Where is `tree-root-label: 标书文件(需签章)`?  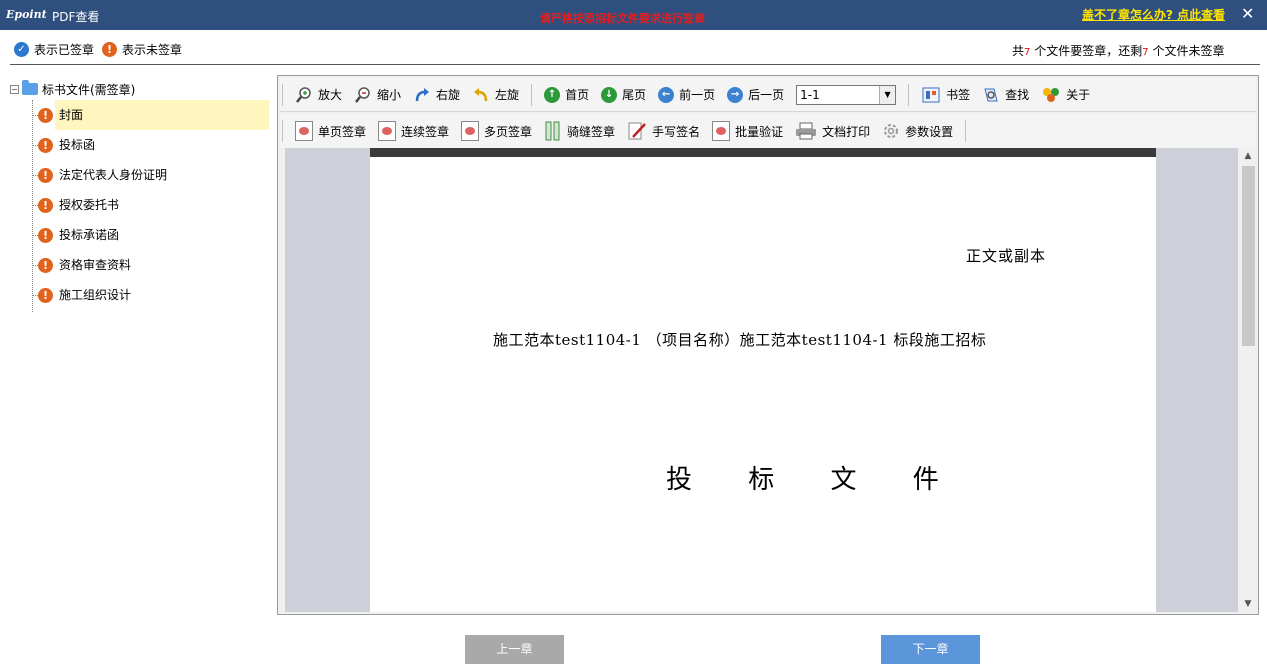 tree-root-label: 标书文件(需签章) is located at coordinates (89, 89).